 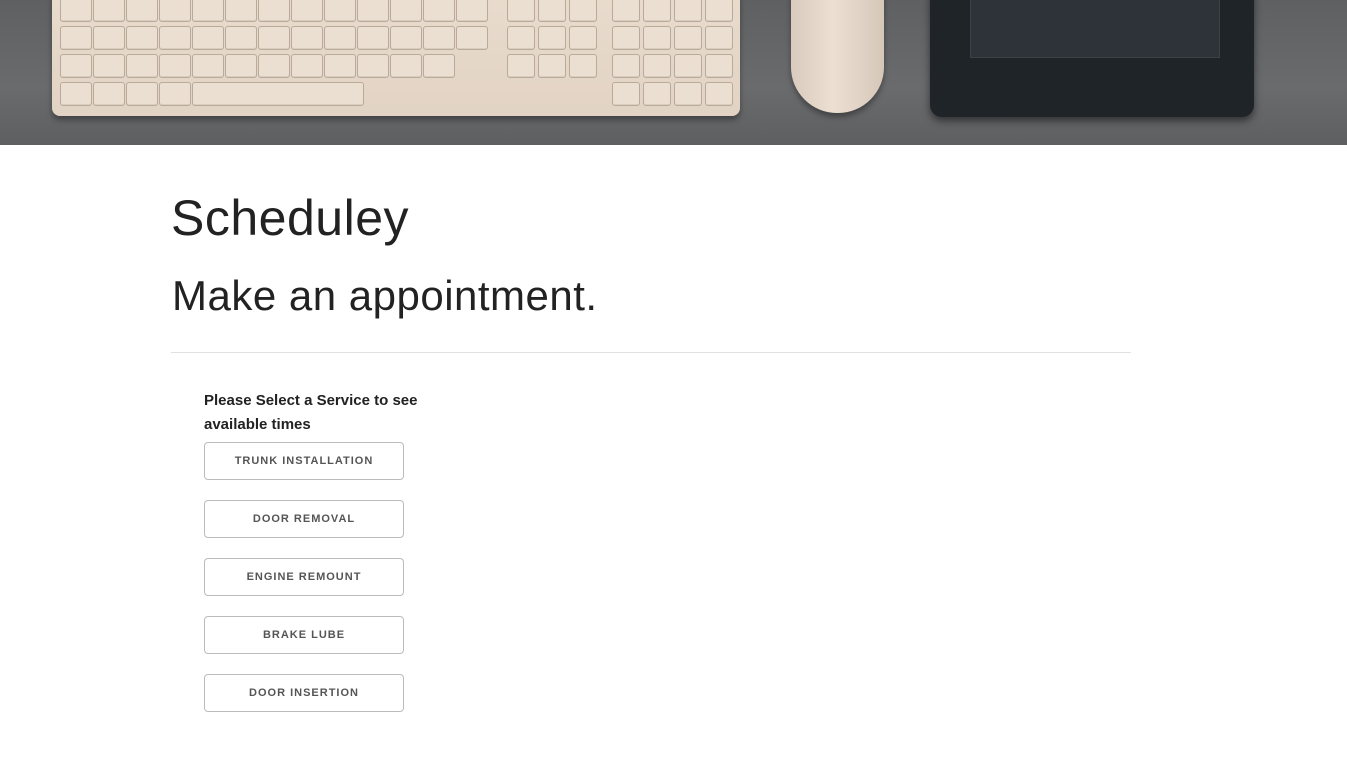 What do you see at coordinates (304, 461) in the screenshot?
I see `service-button-trunk-installation: TRUNK INSTALLATION` at bounding box center [304, 461].